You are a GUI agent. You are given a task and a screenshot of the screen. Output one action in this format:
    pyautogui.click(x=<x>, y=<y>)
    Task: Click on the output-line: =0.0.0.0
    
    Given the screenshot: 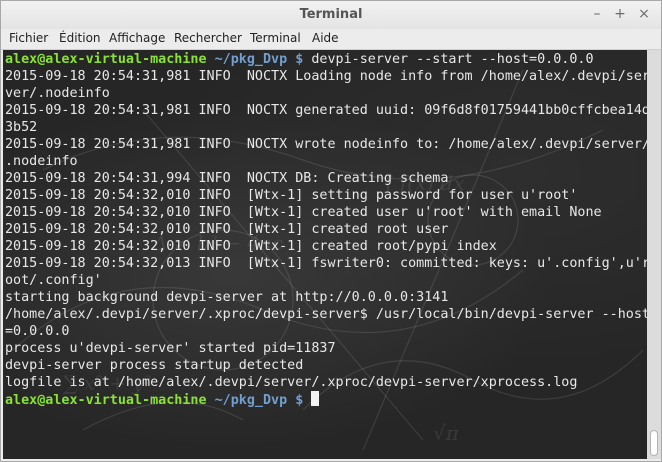 What is the action you would take?
    pyautogui.click(x=37, y=331)
    